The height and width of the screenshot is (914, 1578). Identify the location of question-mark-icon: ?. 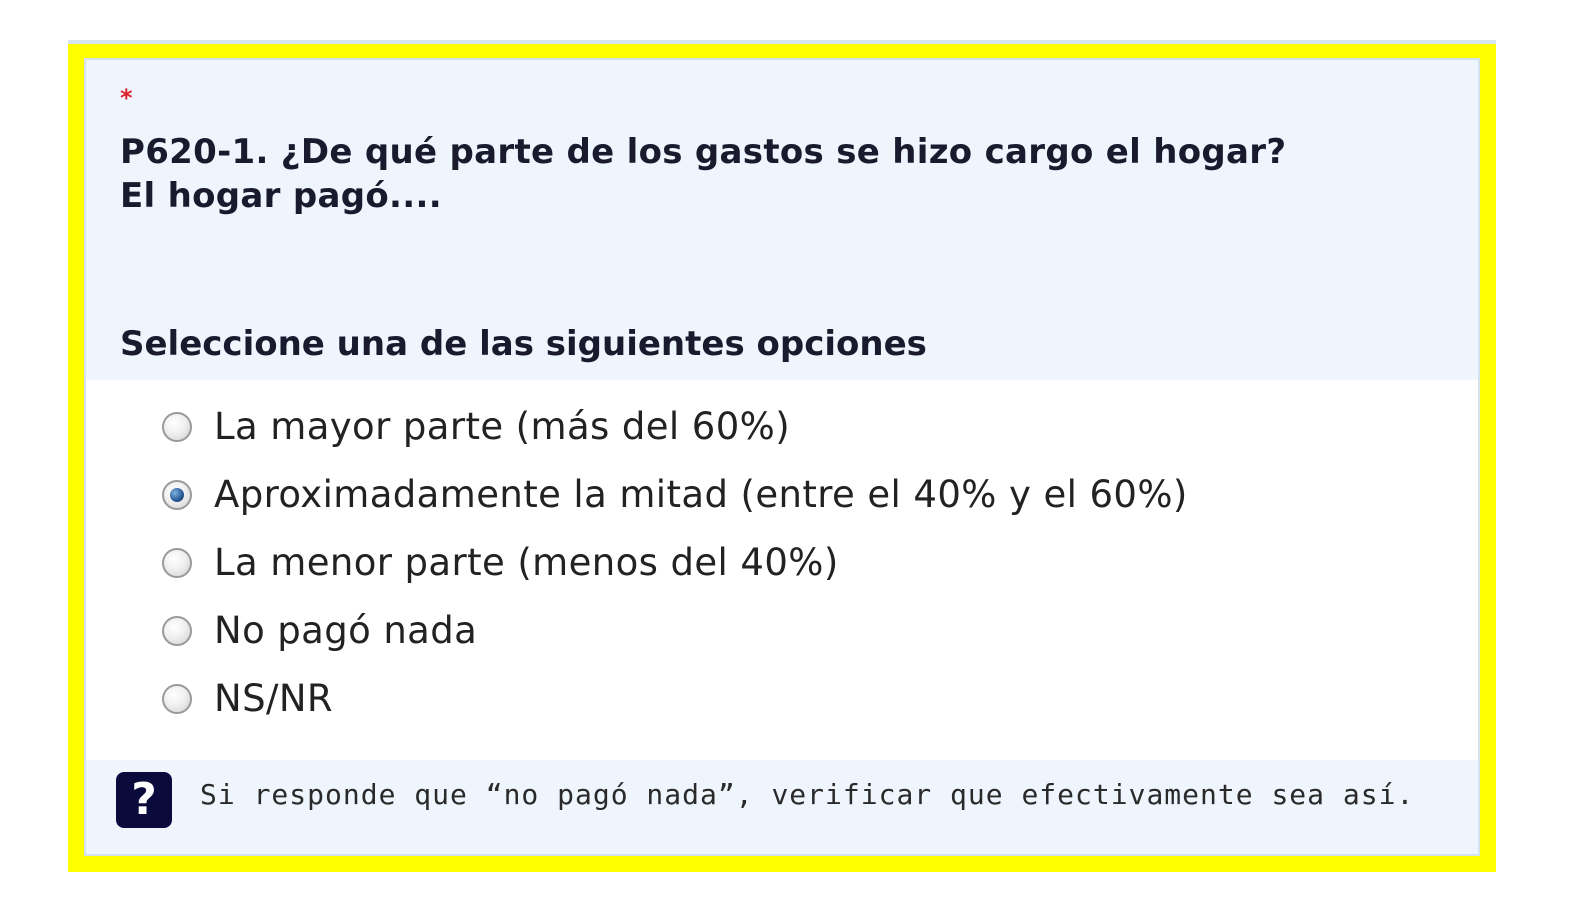
(144, 800).